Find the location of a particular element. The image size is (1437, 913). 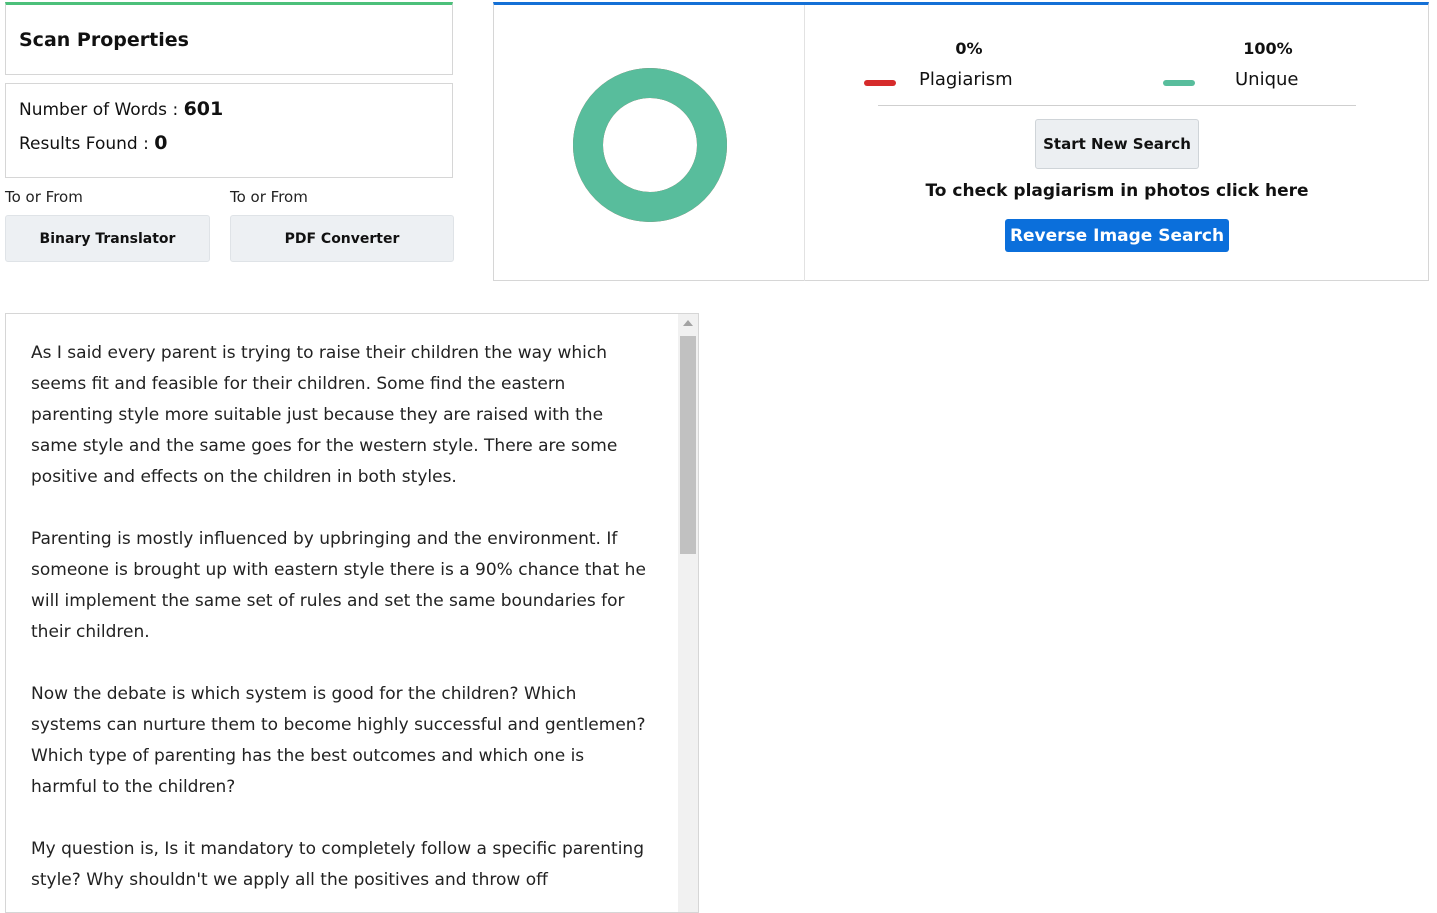

word-count-label: Number of Words : is located at coordinates (101, 110).